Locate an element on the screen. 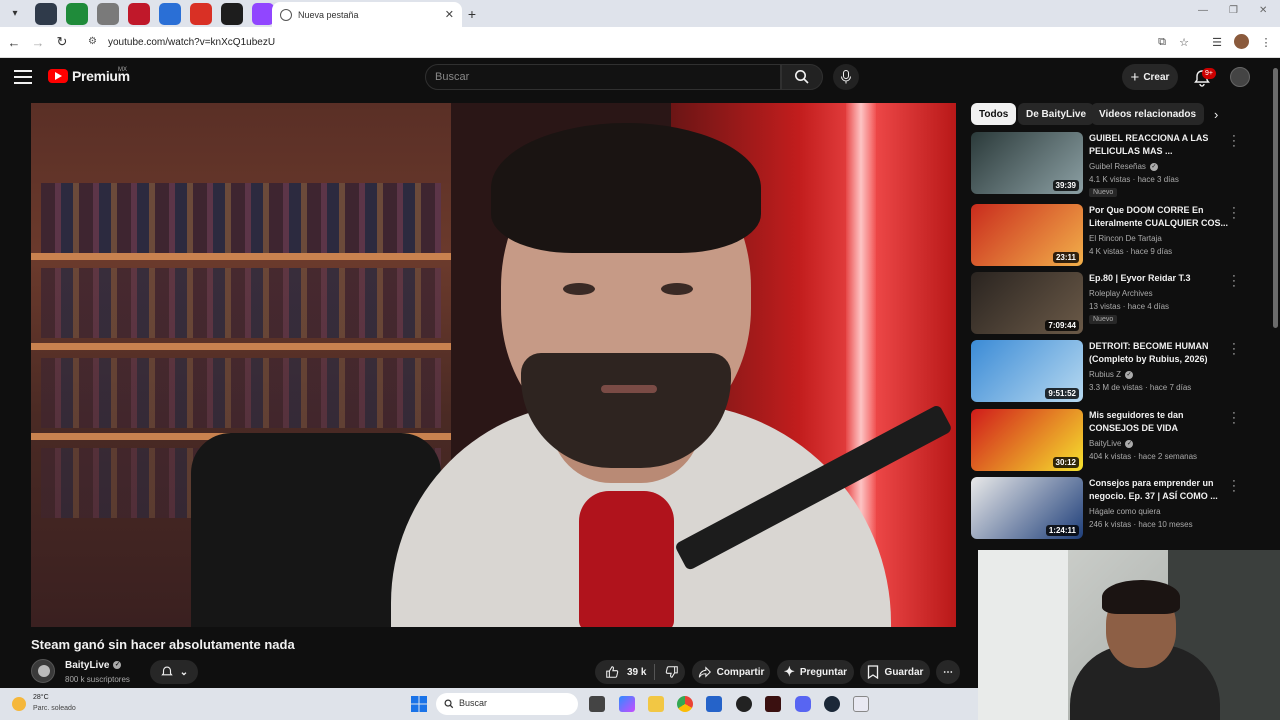 The width and height of the screenshot is (1280, 720). bookmark-star-icon: ☆ is located at coordinates (1184, 42).